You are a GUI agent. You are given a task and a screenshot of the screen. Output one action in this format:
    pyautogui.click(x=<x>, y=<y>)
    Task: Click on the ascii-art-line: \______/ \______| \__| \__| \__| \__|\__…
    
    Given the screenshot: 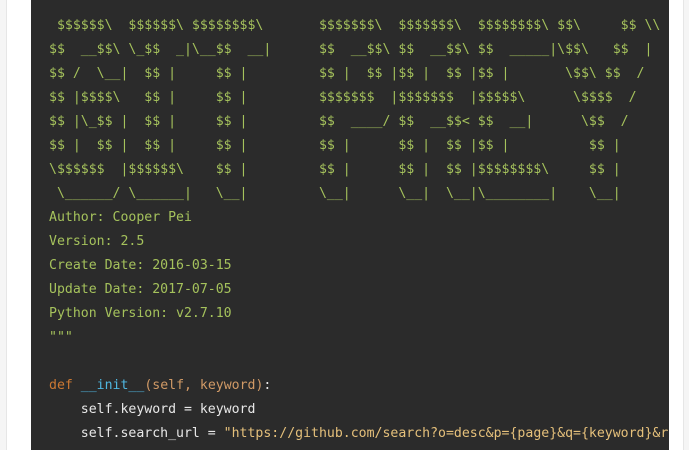 What is the action you would take?
    pyautogui.click(x=335, y=193)
    